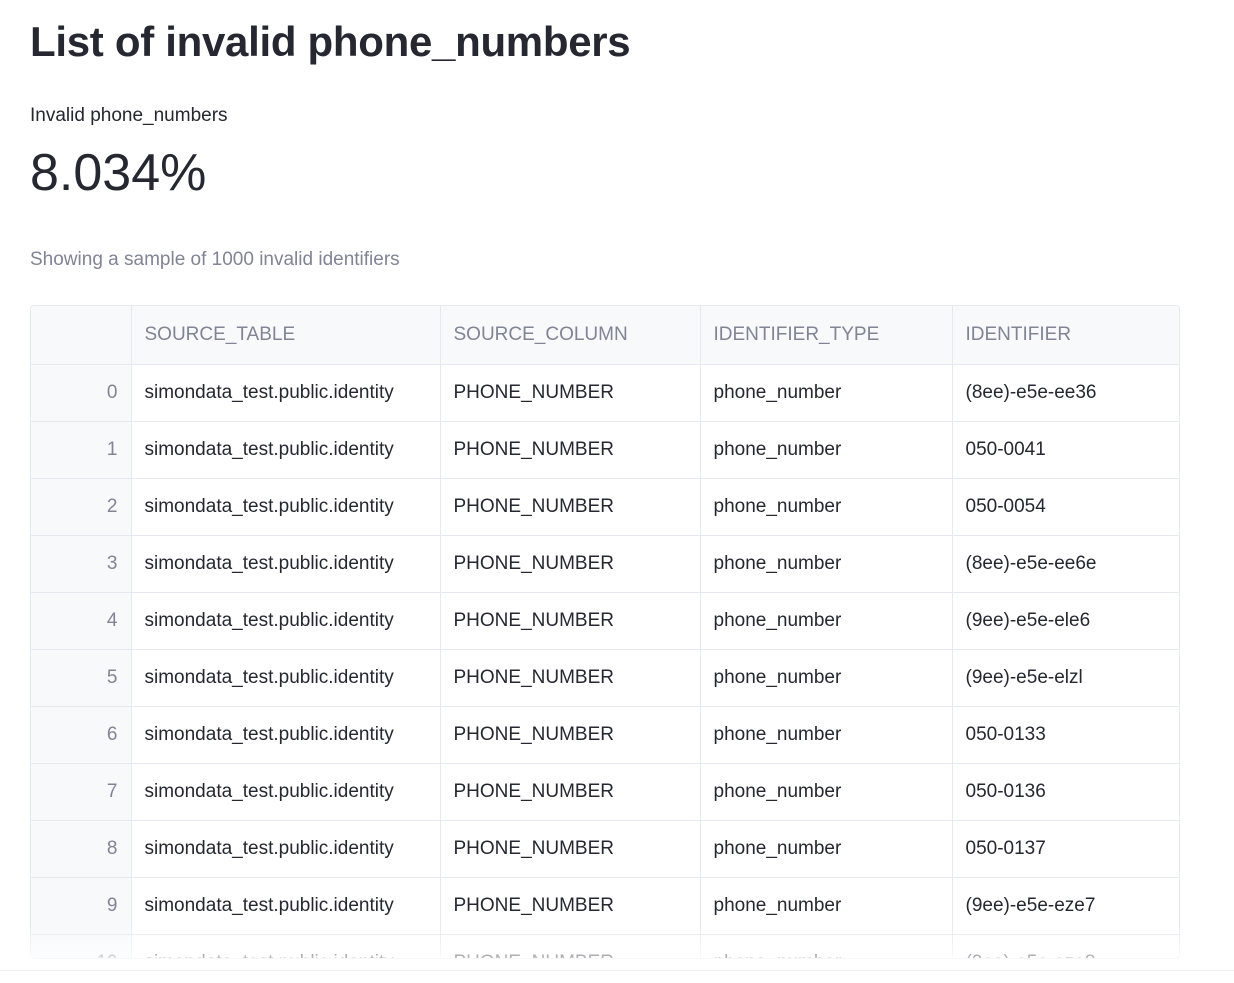 This screenshot has width=1234, height=983. What do you see at coordinates (1065, 792) in the screenshot?
I see `cell-identifier: 050-0136` at bounding box center [1065, 792].